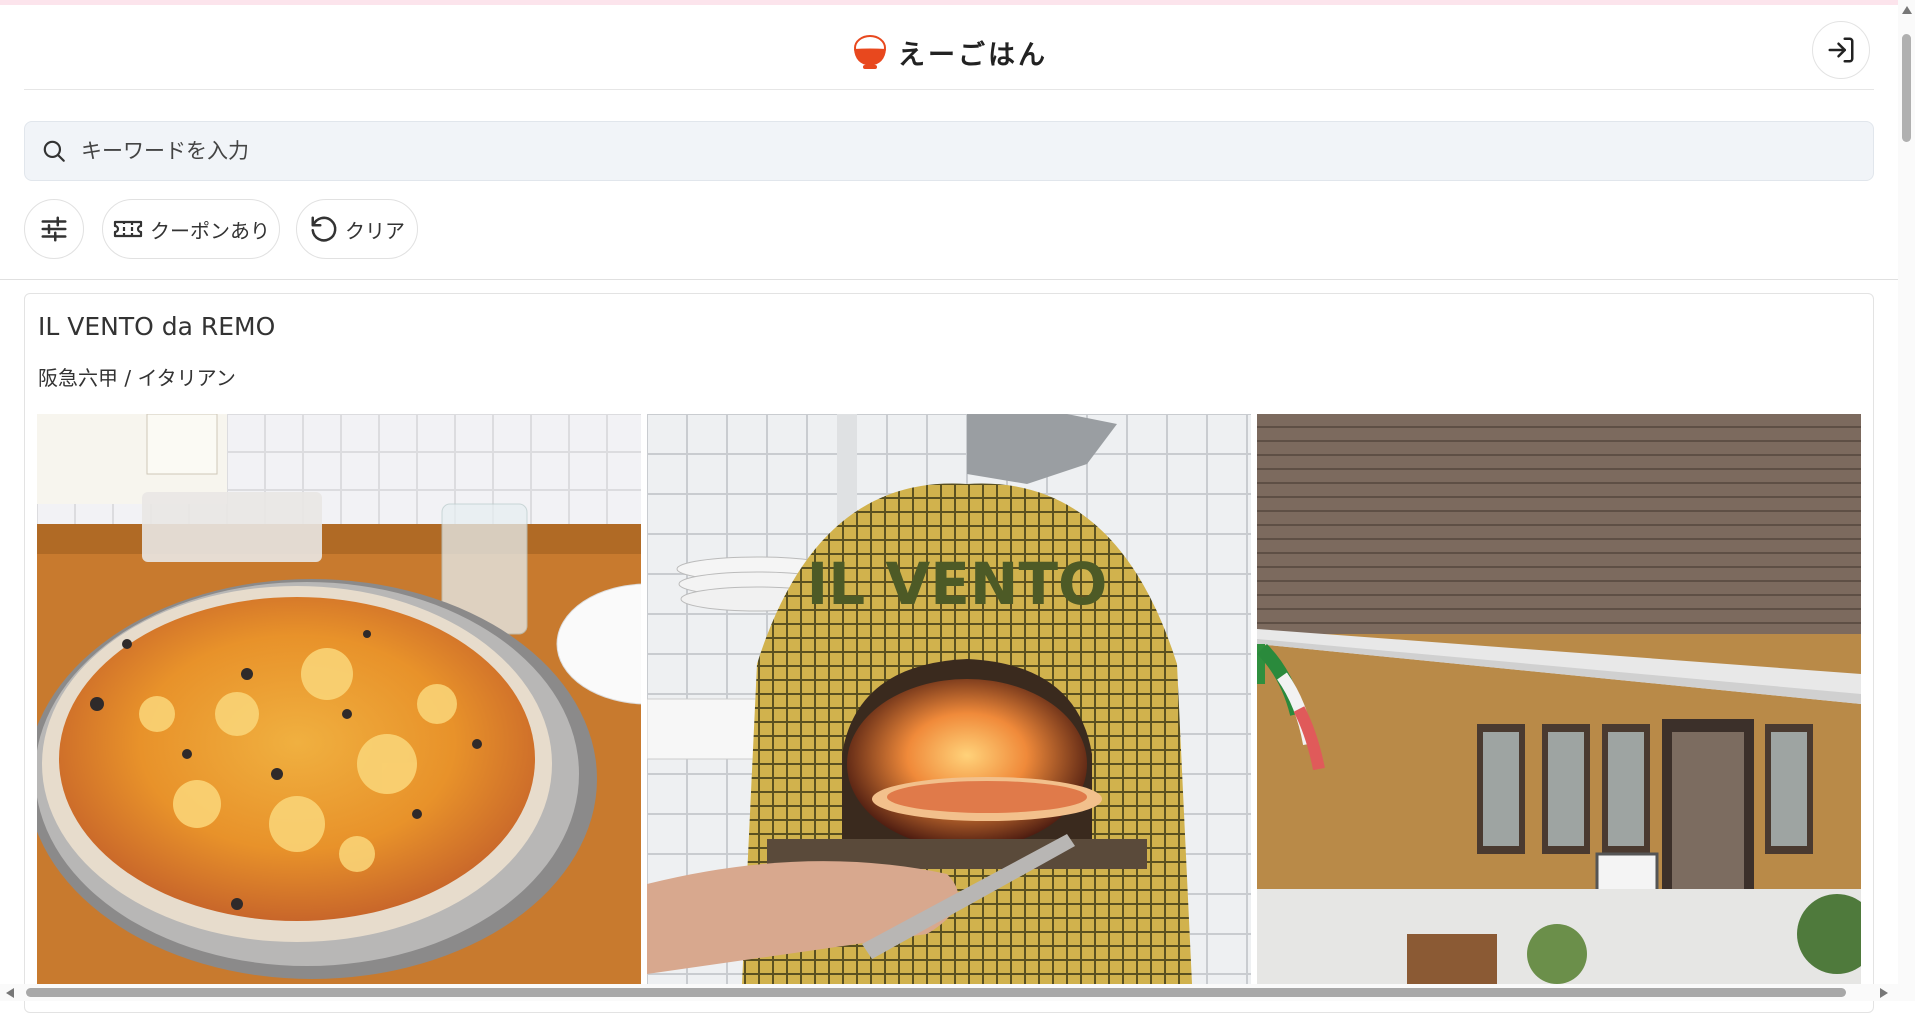  I want to click on clear-button: クリア, so click(357, 229).